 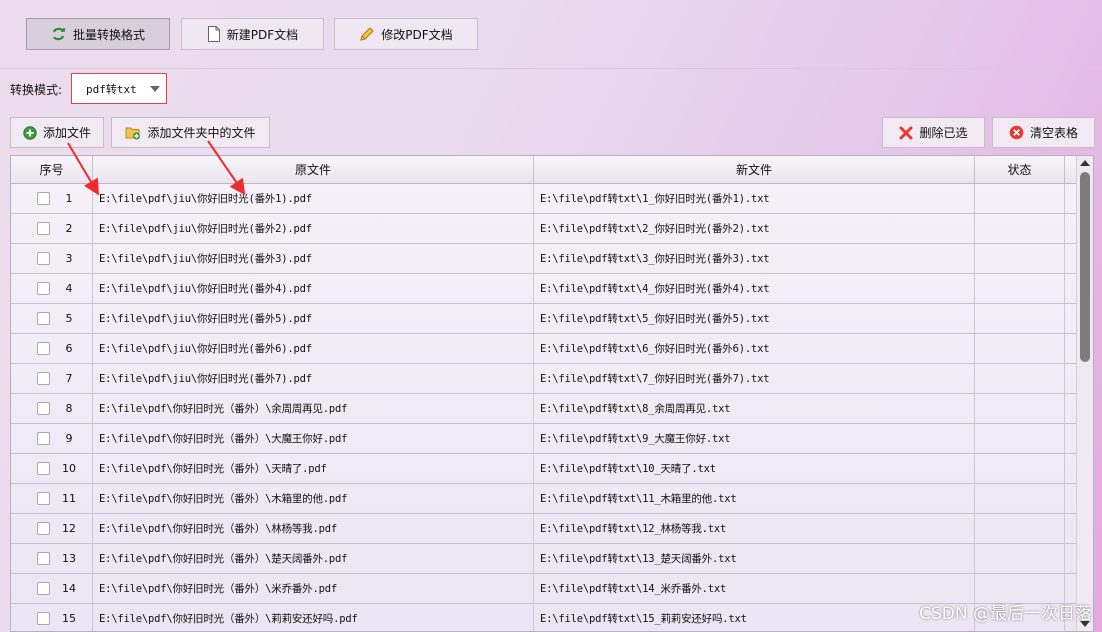 I want to click on cell-seq: 2, so click(x=52, y=228).